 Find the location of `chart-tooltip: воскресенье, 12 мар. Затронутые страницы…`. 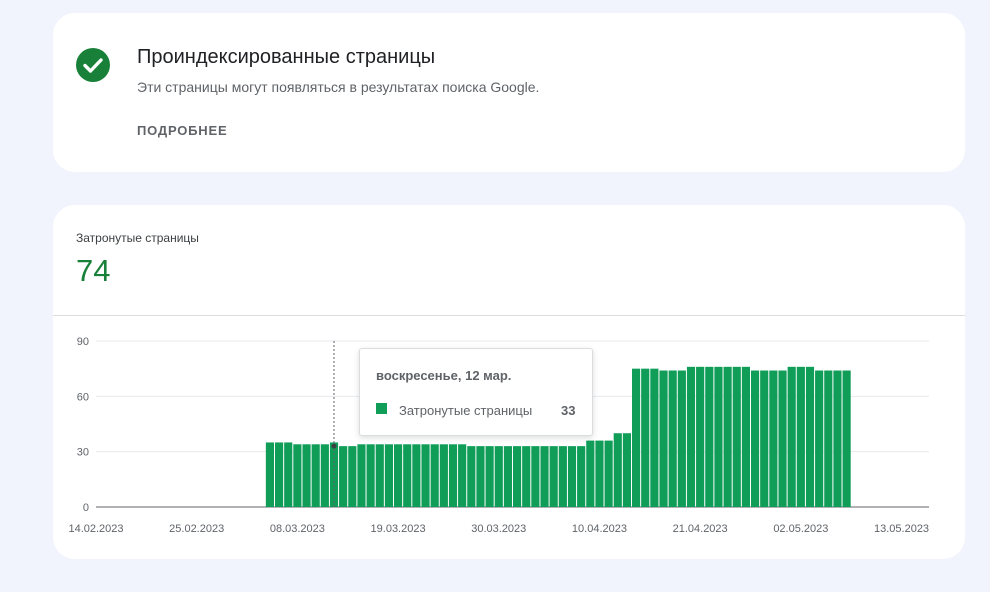

chart-tooltip: воскресенье, 12 мар. Затронутые страницы… is located at coordinates (476, 392).